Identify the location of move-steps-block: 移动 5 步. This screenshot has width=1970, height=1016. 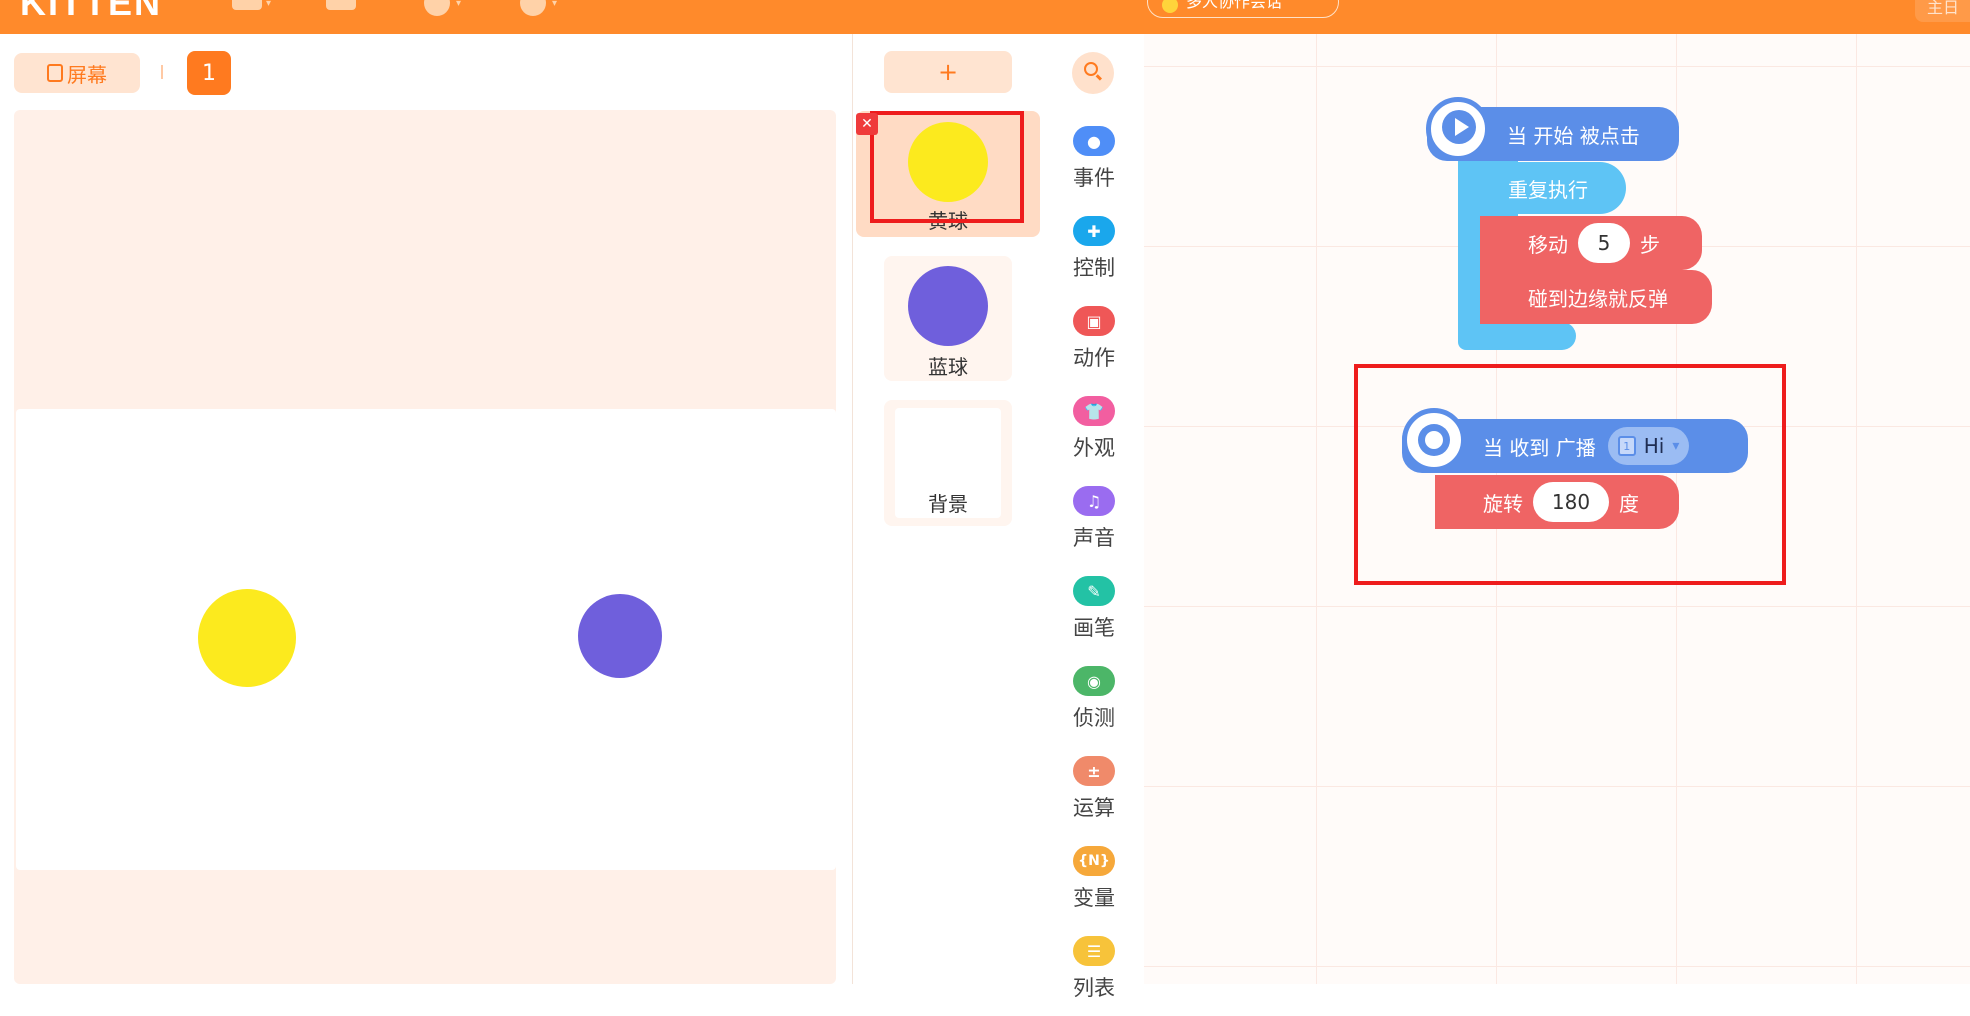
(1591, 243).